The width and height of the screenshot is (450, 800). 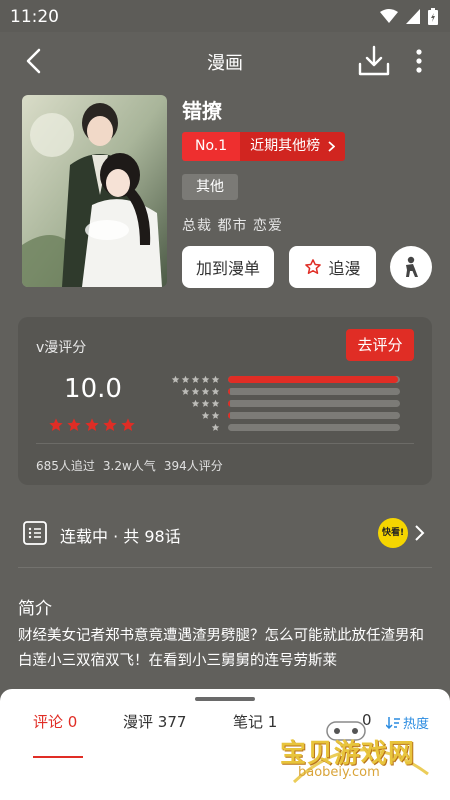 I want to click on comic-title: 错撩, so click(x=202, y=111).